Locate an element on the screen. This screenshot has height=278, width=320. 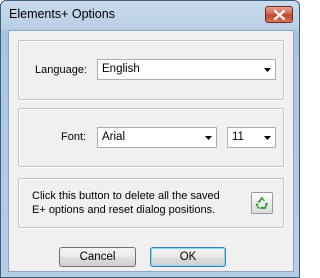
close-button is located at coordinates (279, 14).